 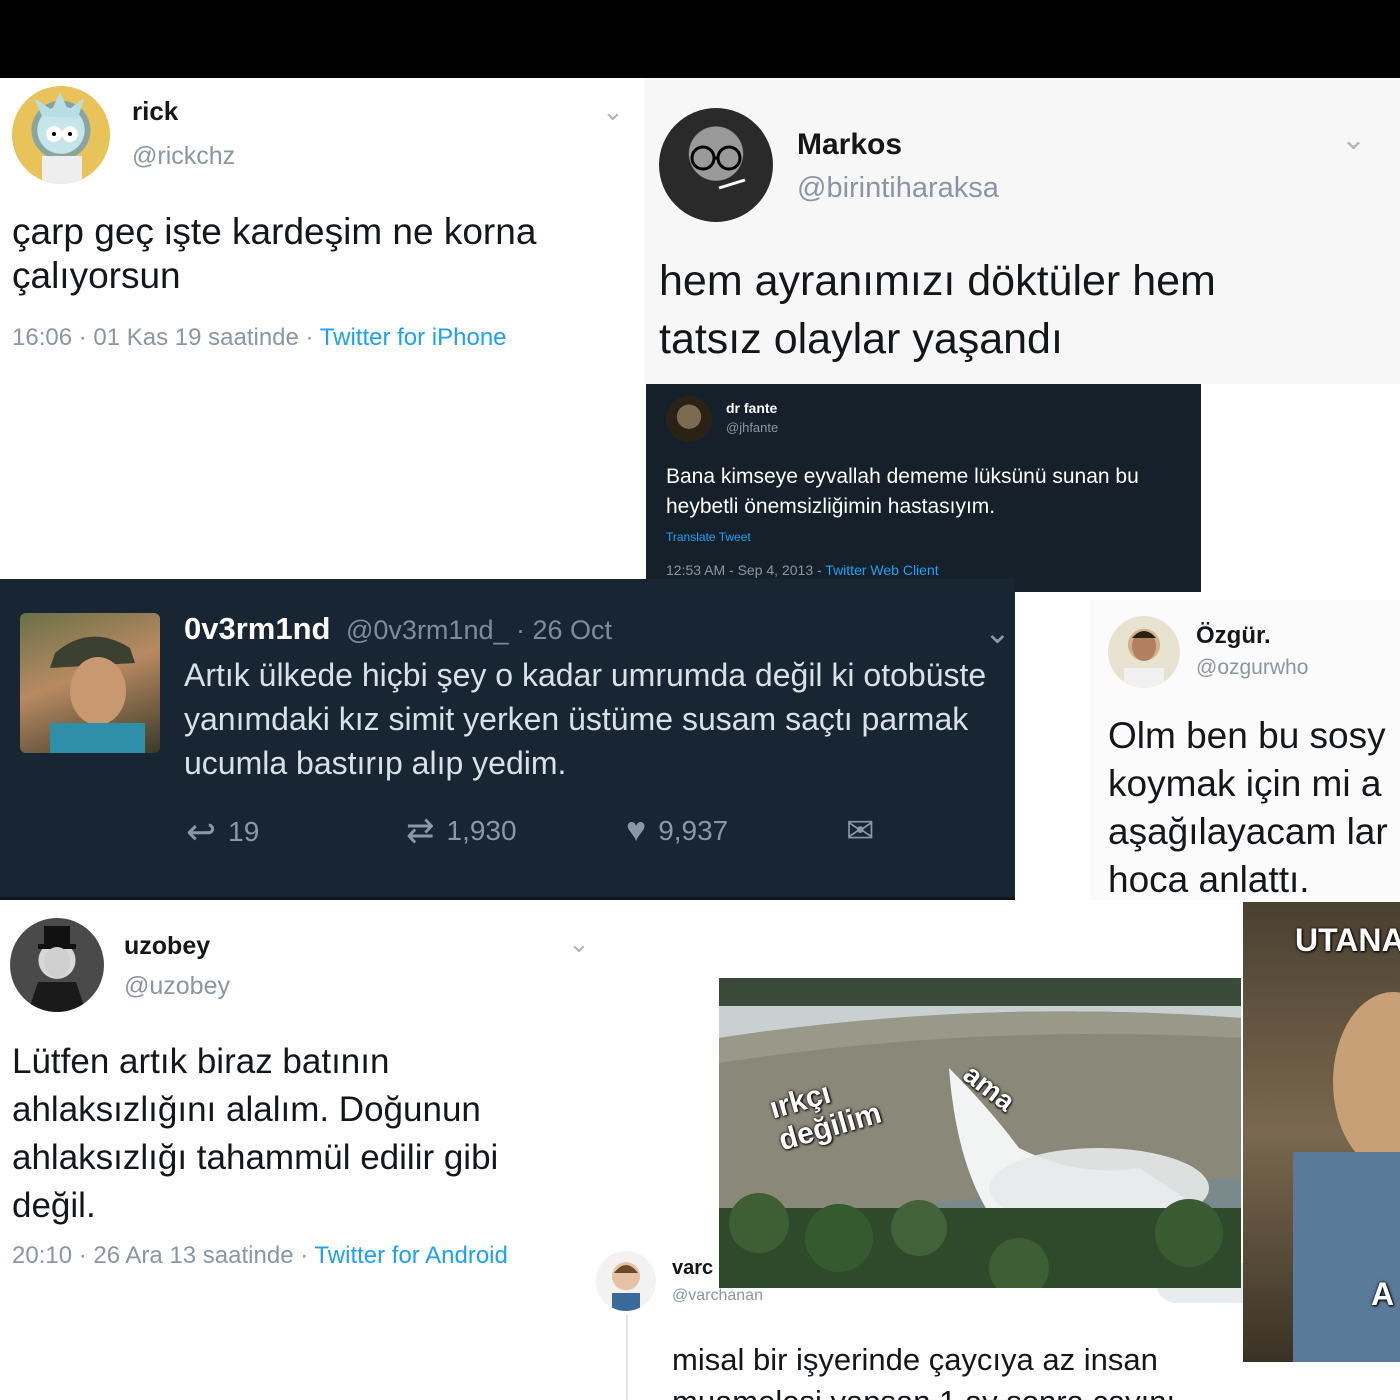 I want to click on user-name: Markos, so click(x=849, y=145).